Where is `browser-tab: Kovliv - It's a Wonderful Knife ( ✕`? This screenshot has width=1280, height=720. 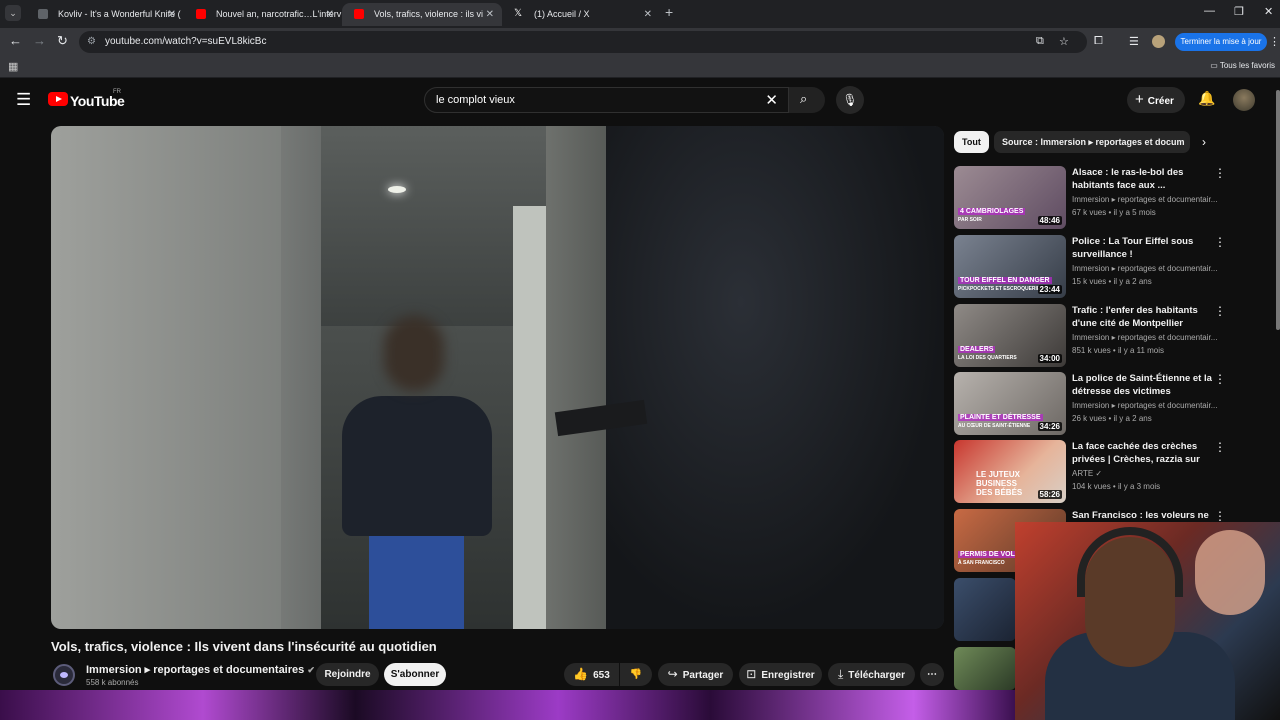
browser-tab: Kovliv - It's a Wonderful Knife ( ✕ is located at coordinates (105, 14).